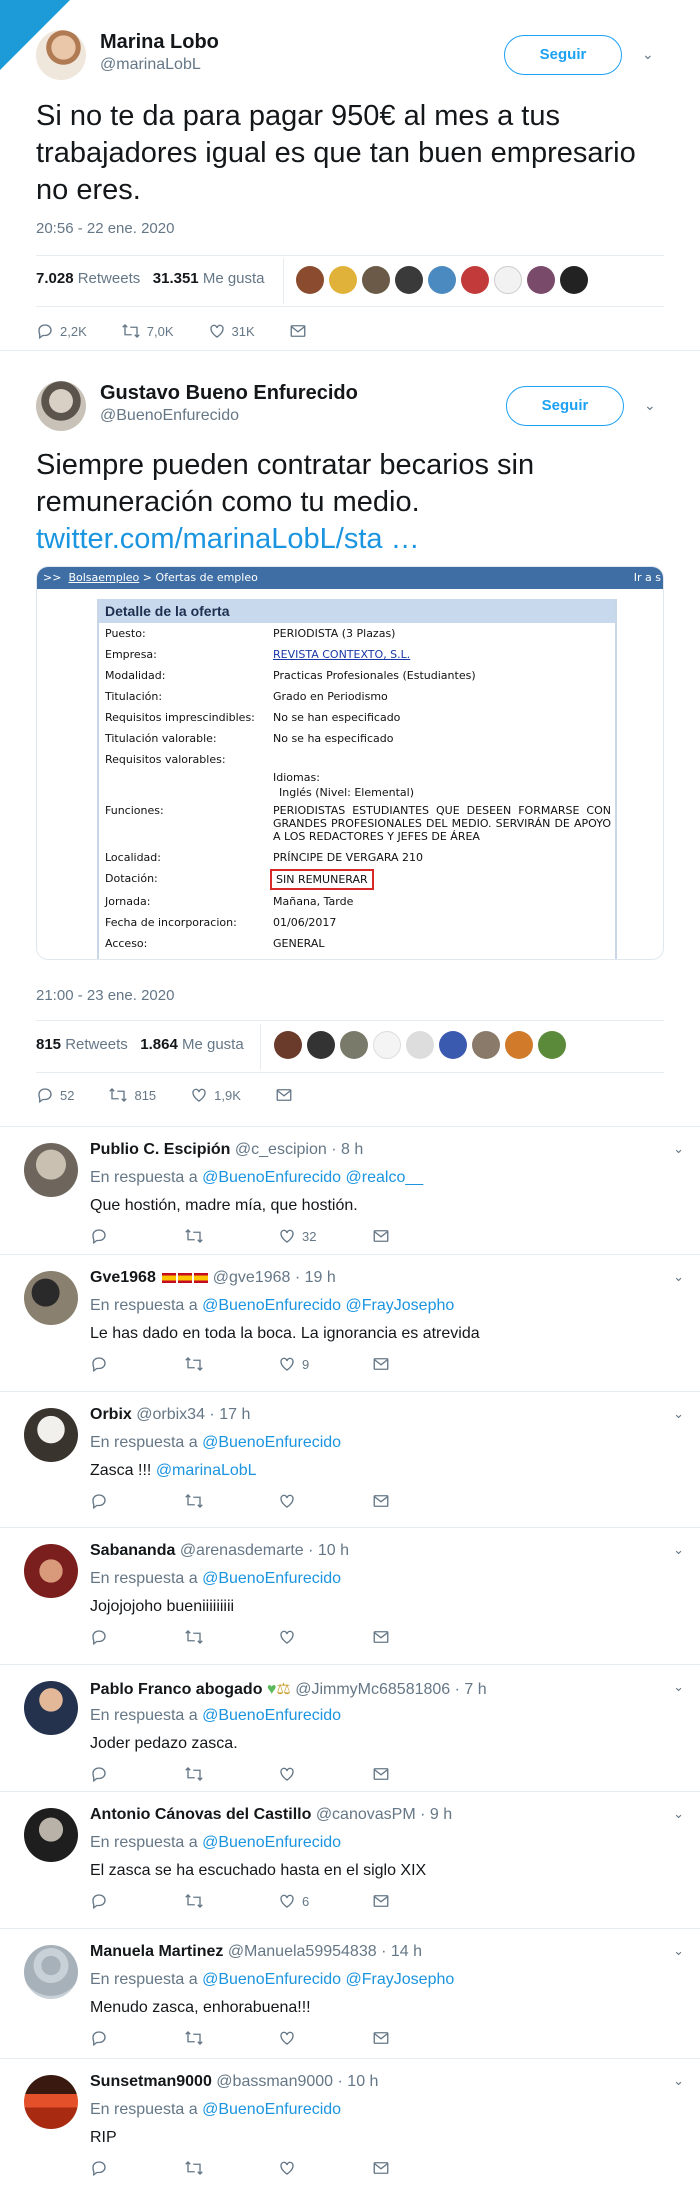 The image size is (700, 2196). I want to click on like-button: 9, so click(325, 1364).